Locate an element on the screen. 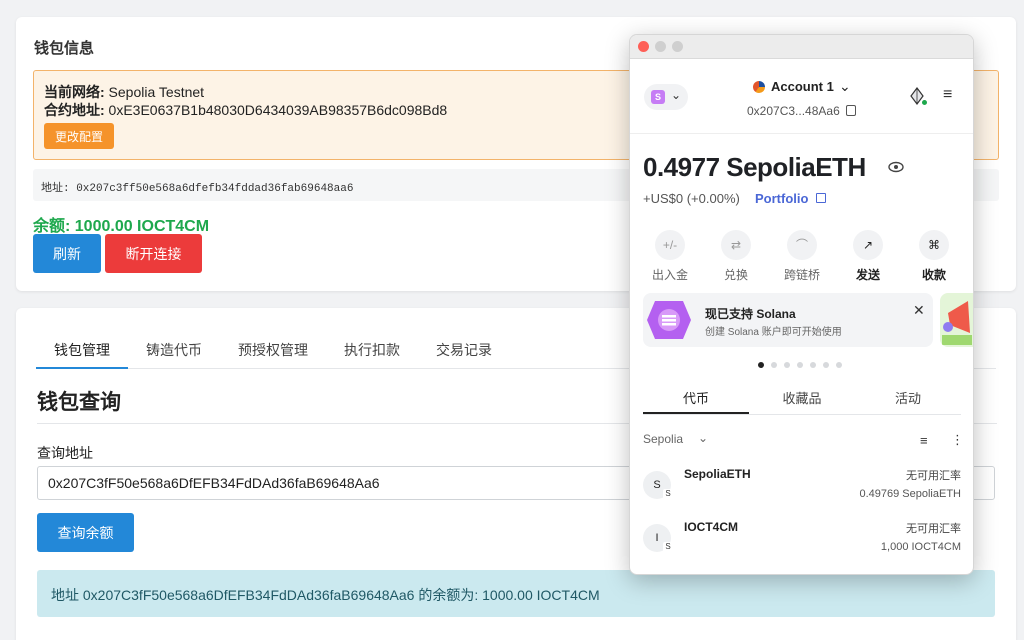  eth-balance: 0.4977 SepoliaETH is located at coordinates (754, 167).